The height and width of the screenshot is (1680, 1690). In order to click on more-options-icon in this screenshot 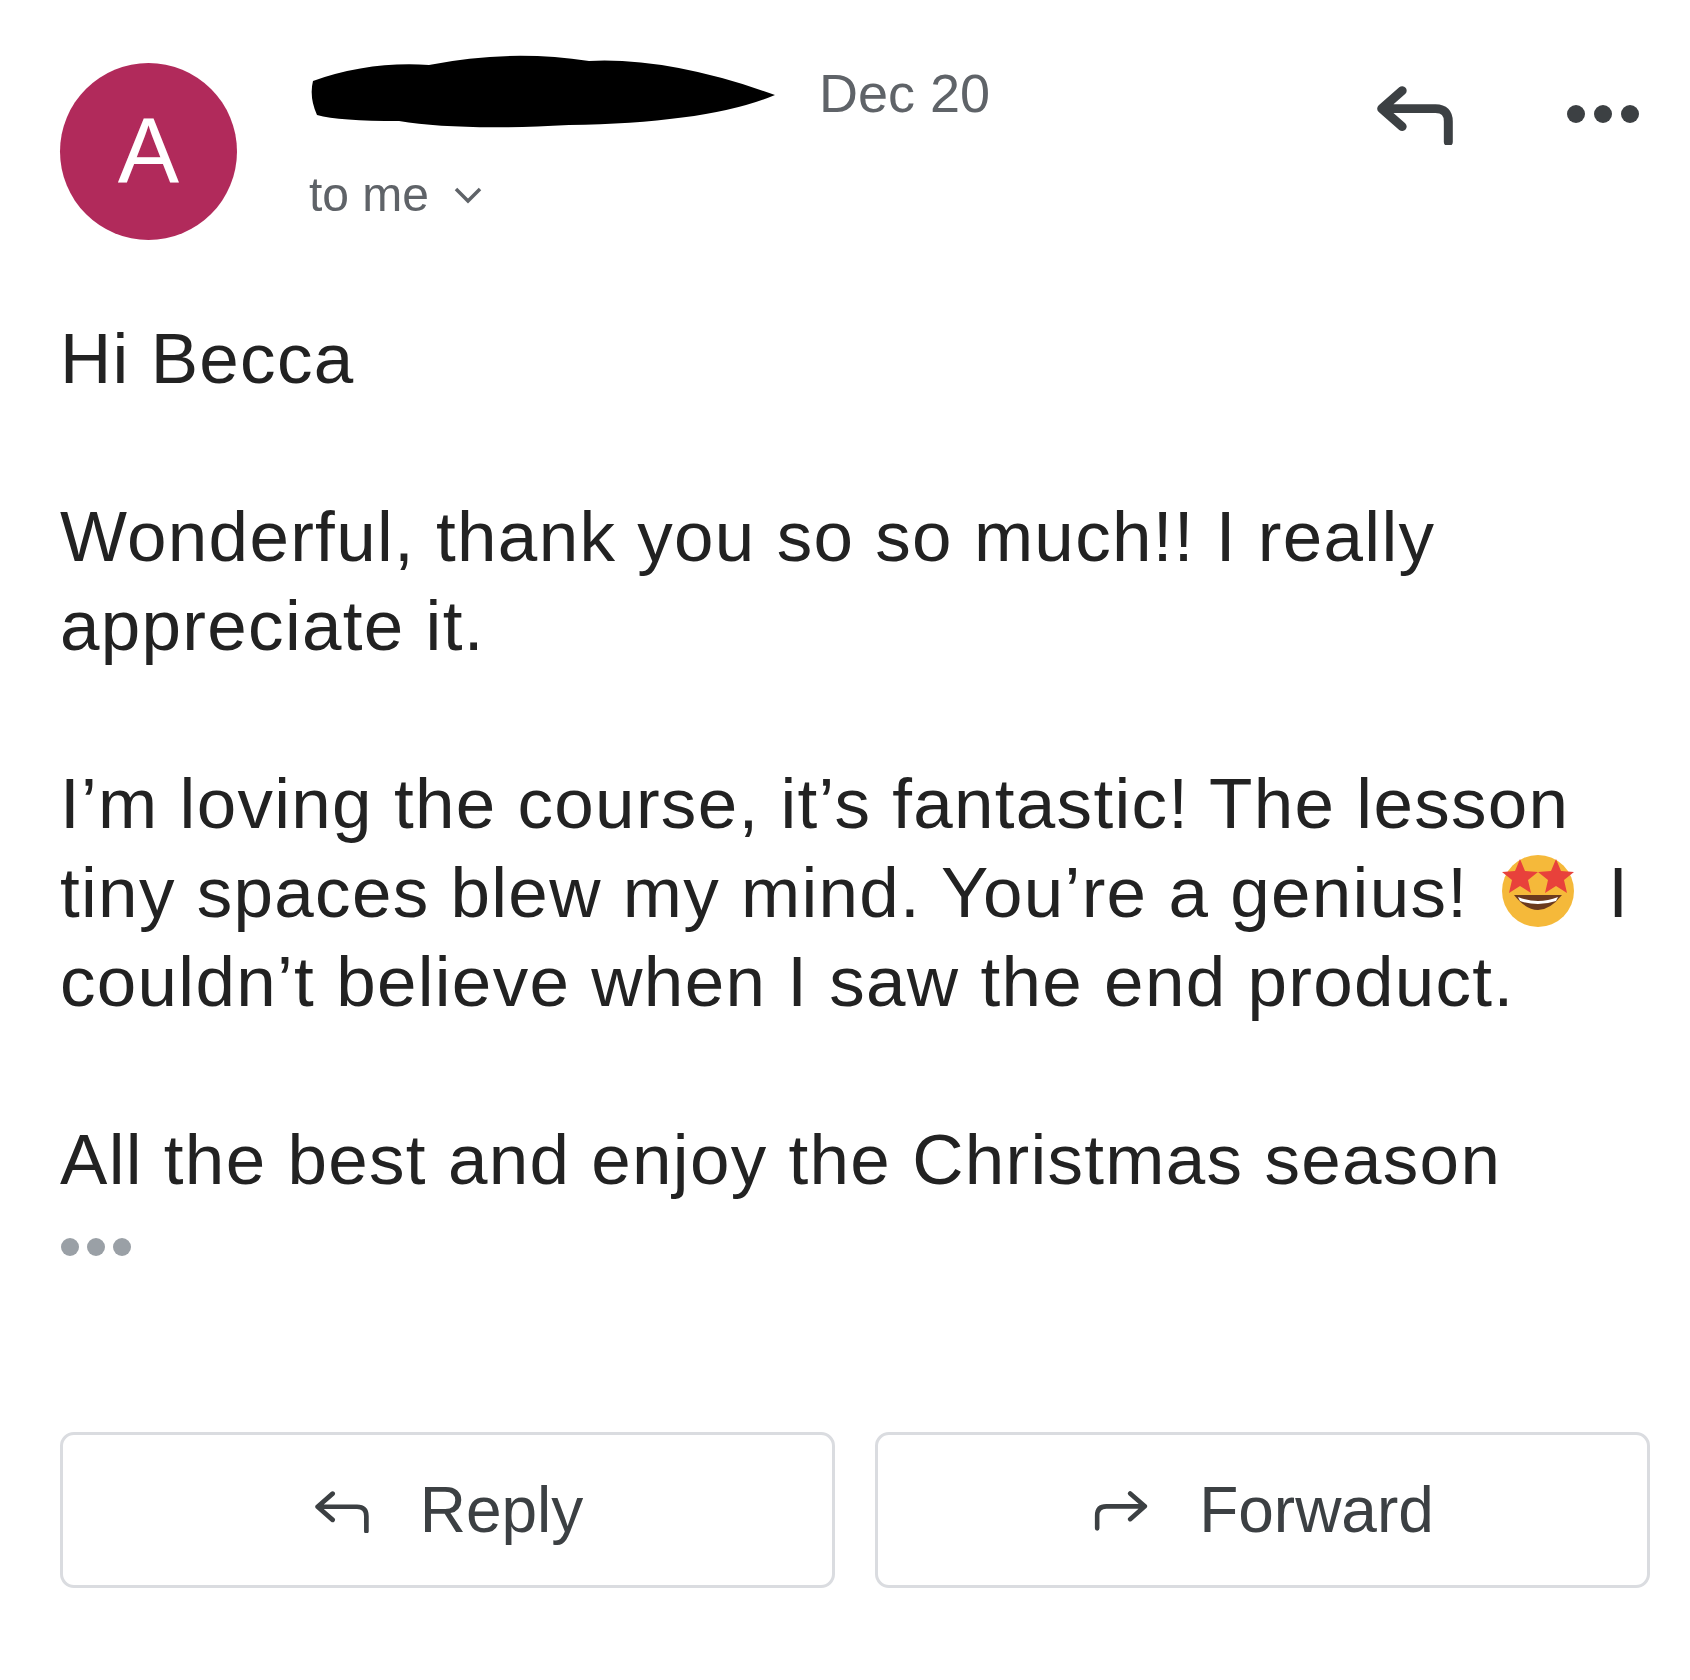, I will do `click(1603, 113)`.